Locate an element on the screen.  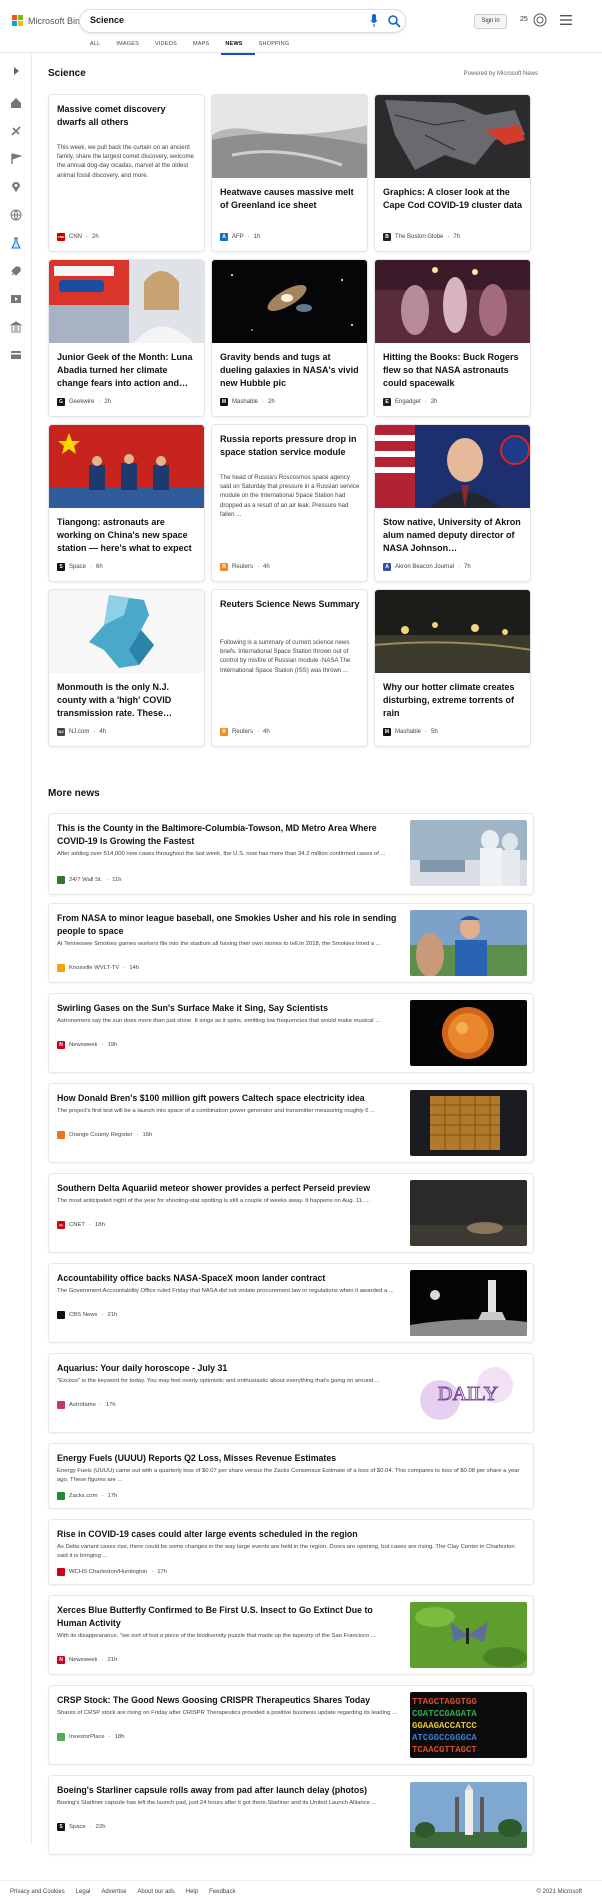
privacy-link: Privacy and Cookies is located at coordinates (37, 1892).